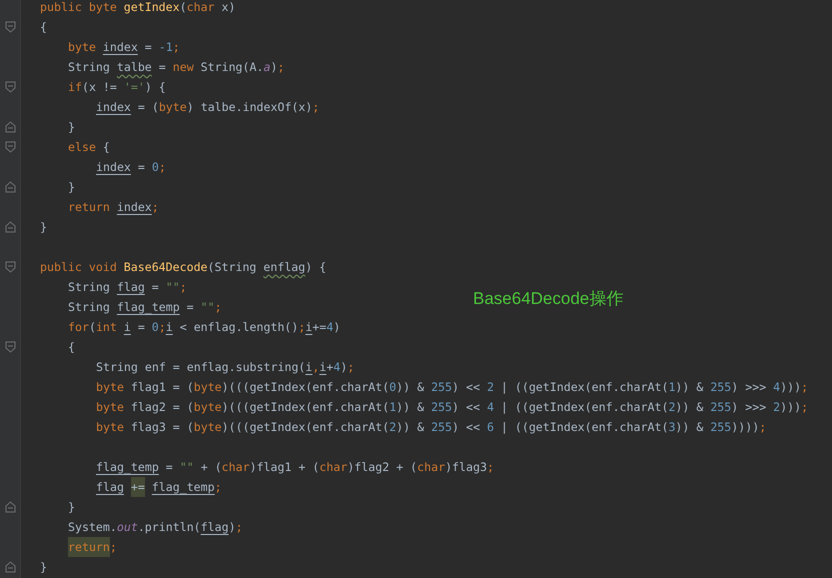 This screenshot has width=832, height=578. I want to click on code-line: System.out.println(flag);, so click(155, 527).